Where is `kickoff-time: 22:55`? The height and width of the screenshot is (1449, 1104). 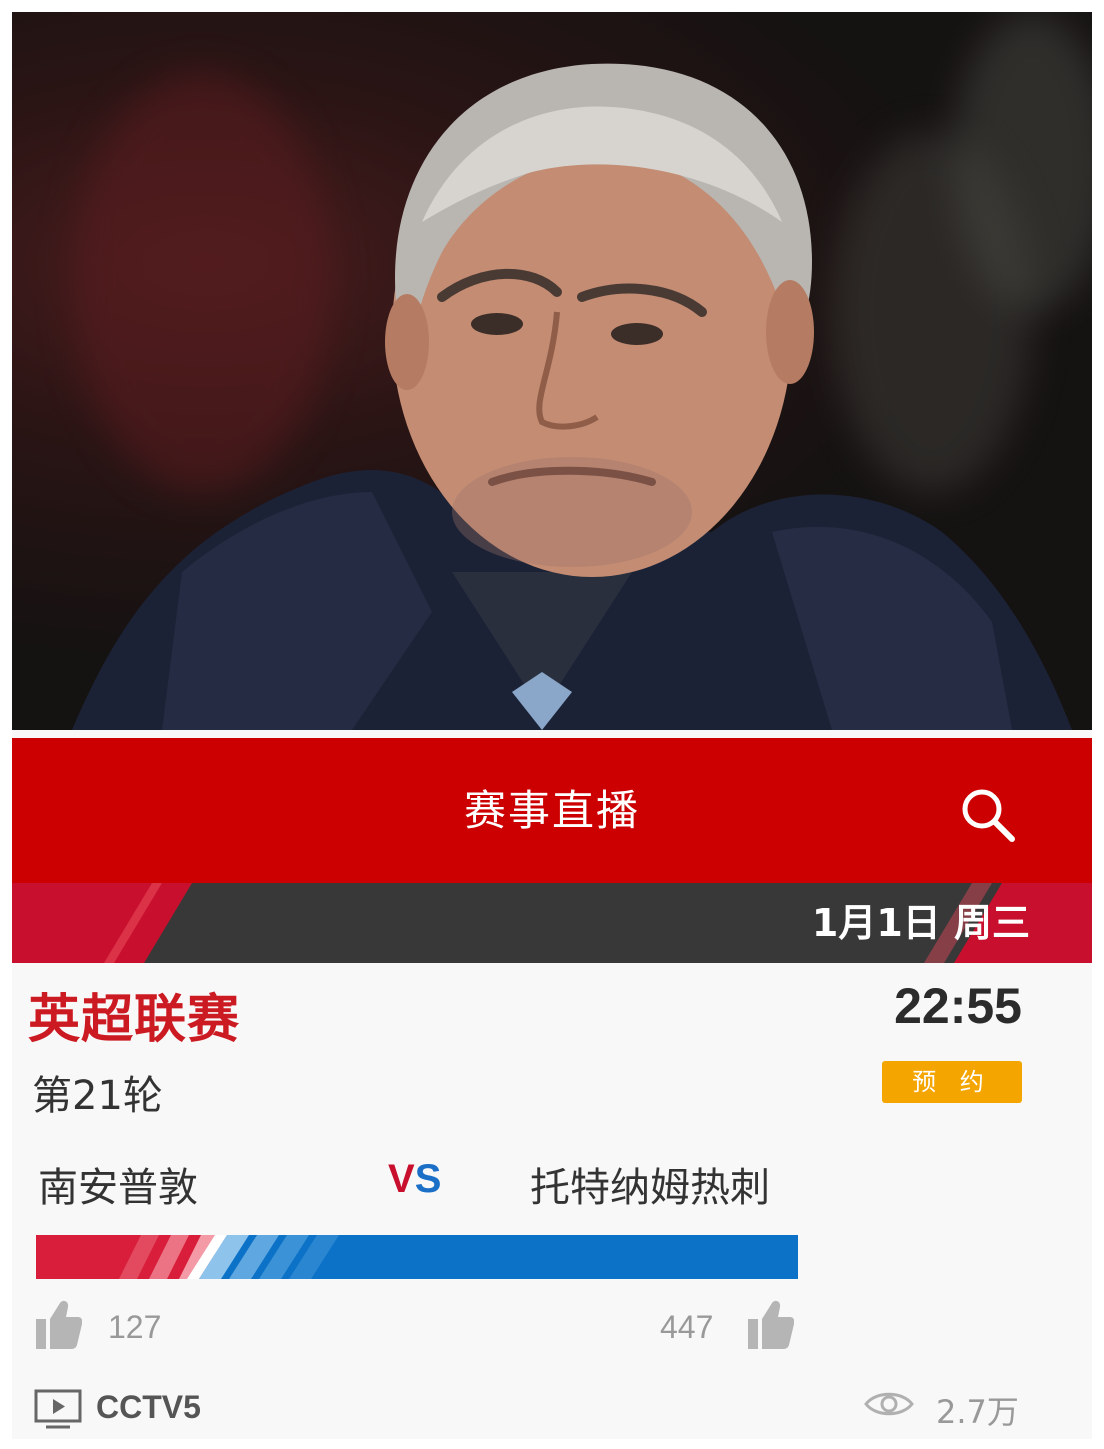
kickoff-time: 22:55 is located at coordinates (958, 1006).